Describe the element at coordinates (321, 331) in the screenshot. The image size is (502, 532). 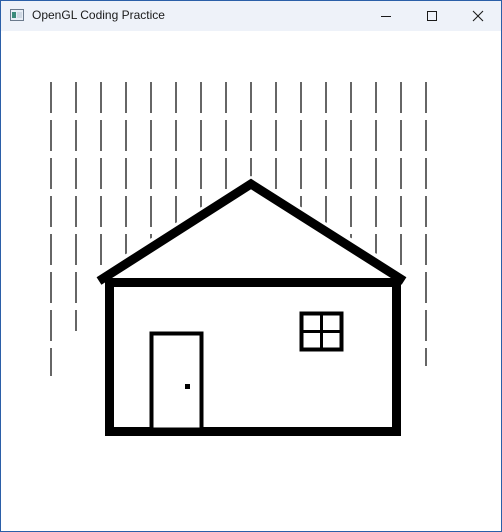
I see `window` at that location.